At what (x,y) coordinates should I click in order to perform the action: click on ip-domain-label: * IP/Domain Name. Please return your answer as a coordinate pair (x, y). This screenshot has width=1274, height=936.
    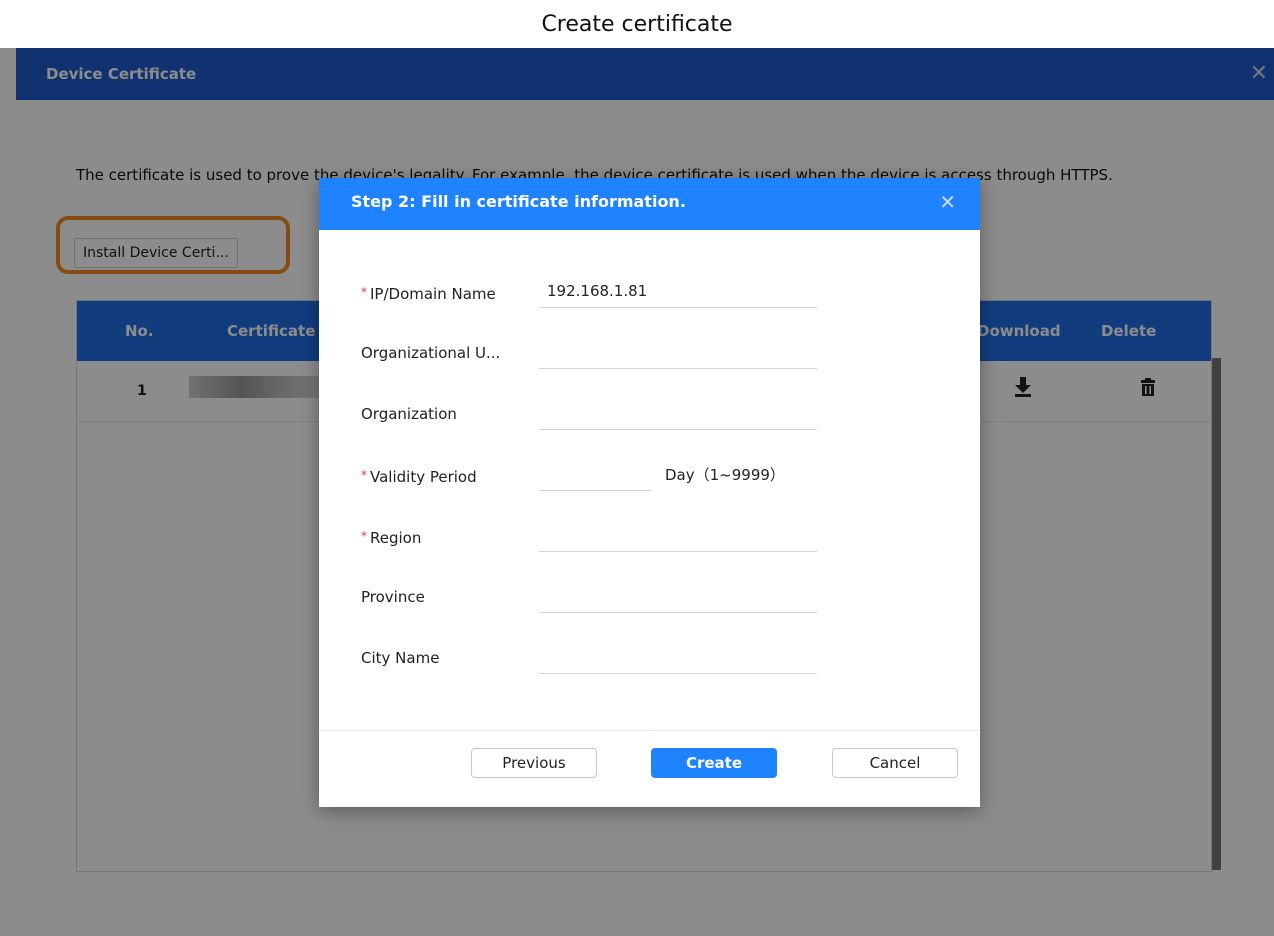
    Looking at the image, I should click on (428, 293).